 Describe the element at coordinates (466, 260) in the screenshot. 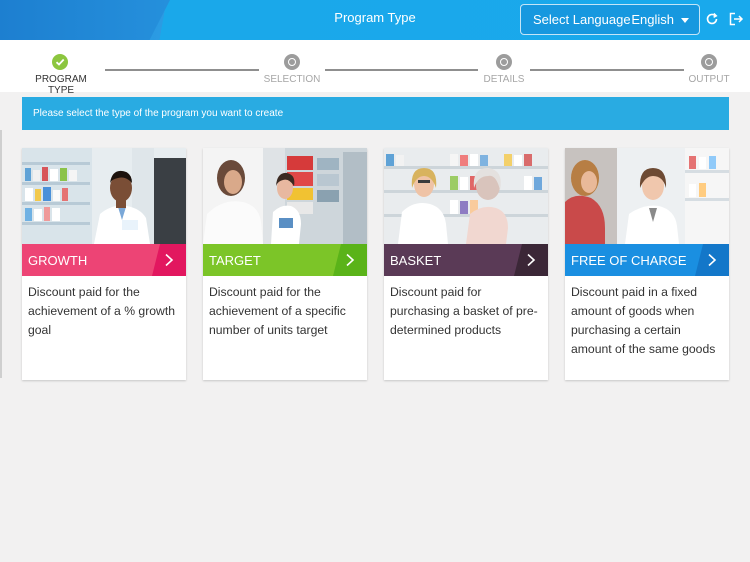

I see `card-header: BASKET` at that location.